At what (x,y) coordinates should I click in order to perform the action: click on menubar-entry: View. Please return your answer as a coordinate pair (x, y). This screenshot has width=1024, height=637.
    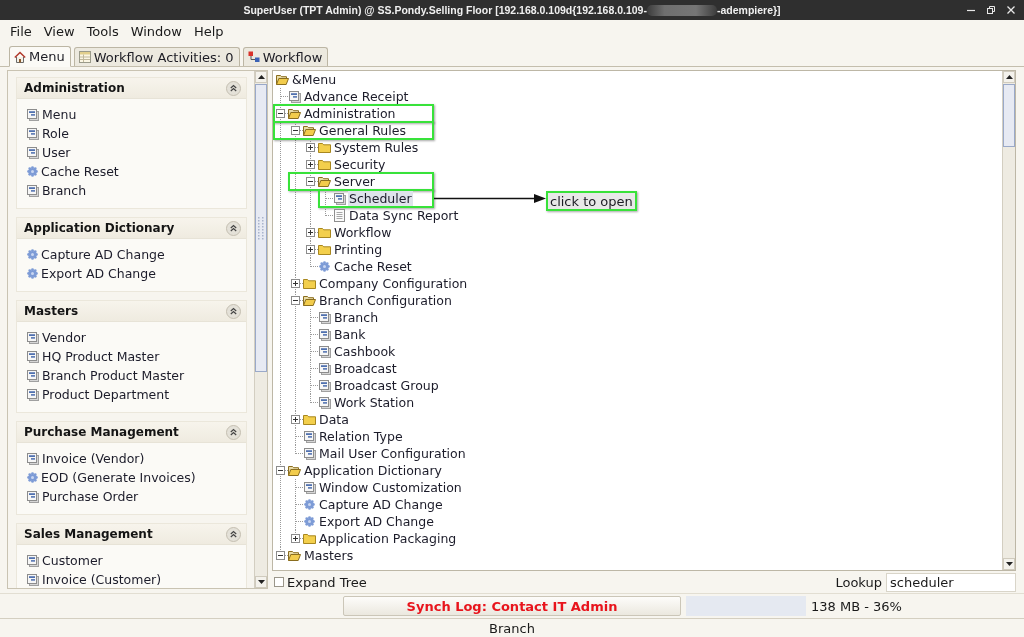
    Looking at the image, I should click on (59, 32).